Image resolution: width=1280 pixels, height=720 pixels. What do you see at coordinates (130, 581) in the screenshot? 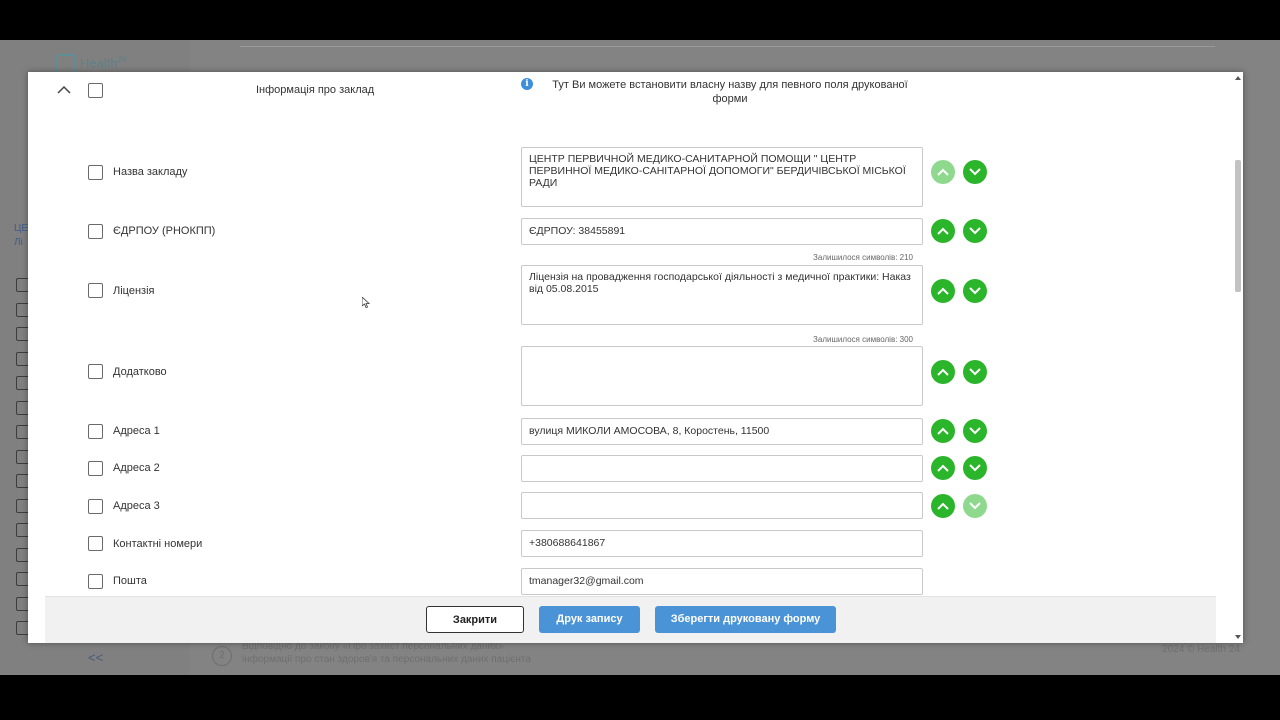
I see `label-email: Пошта` at bounding box center [130, 581].